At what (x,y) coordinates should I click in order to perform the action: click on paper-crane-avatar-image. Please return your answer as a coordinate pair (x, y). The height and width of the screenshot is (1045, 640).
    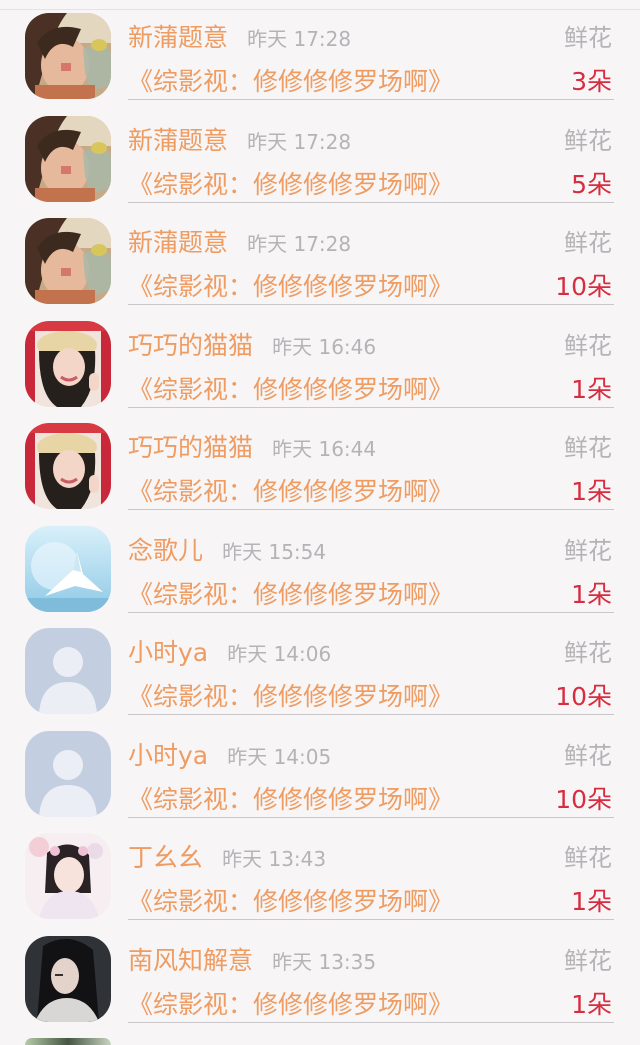
    Looking at the image, I should click on (68, 568).